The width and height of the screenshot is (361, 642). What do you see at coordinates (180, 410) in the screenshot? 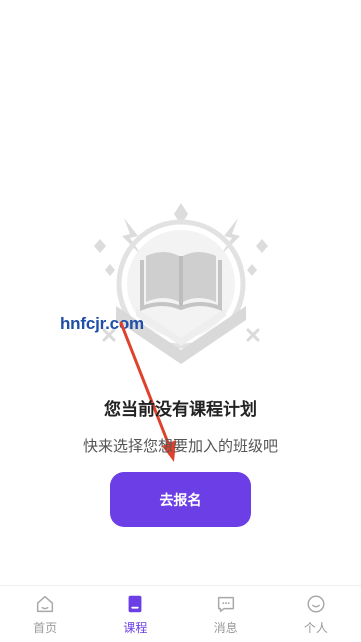
I see `empty-state-title: 您当前没有课程计划` at bounding box center [180, 410].